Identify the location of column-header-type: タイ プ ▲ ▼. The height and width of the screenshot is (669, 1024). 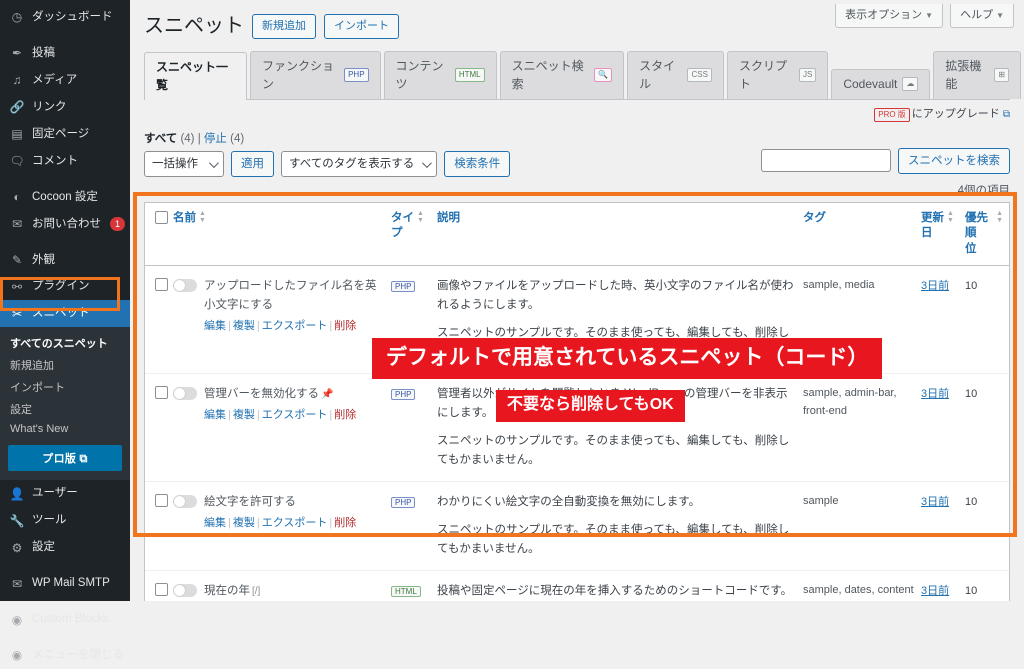
(414, 234).